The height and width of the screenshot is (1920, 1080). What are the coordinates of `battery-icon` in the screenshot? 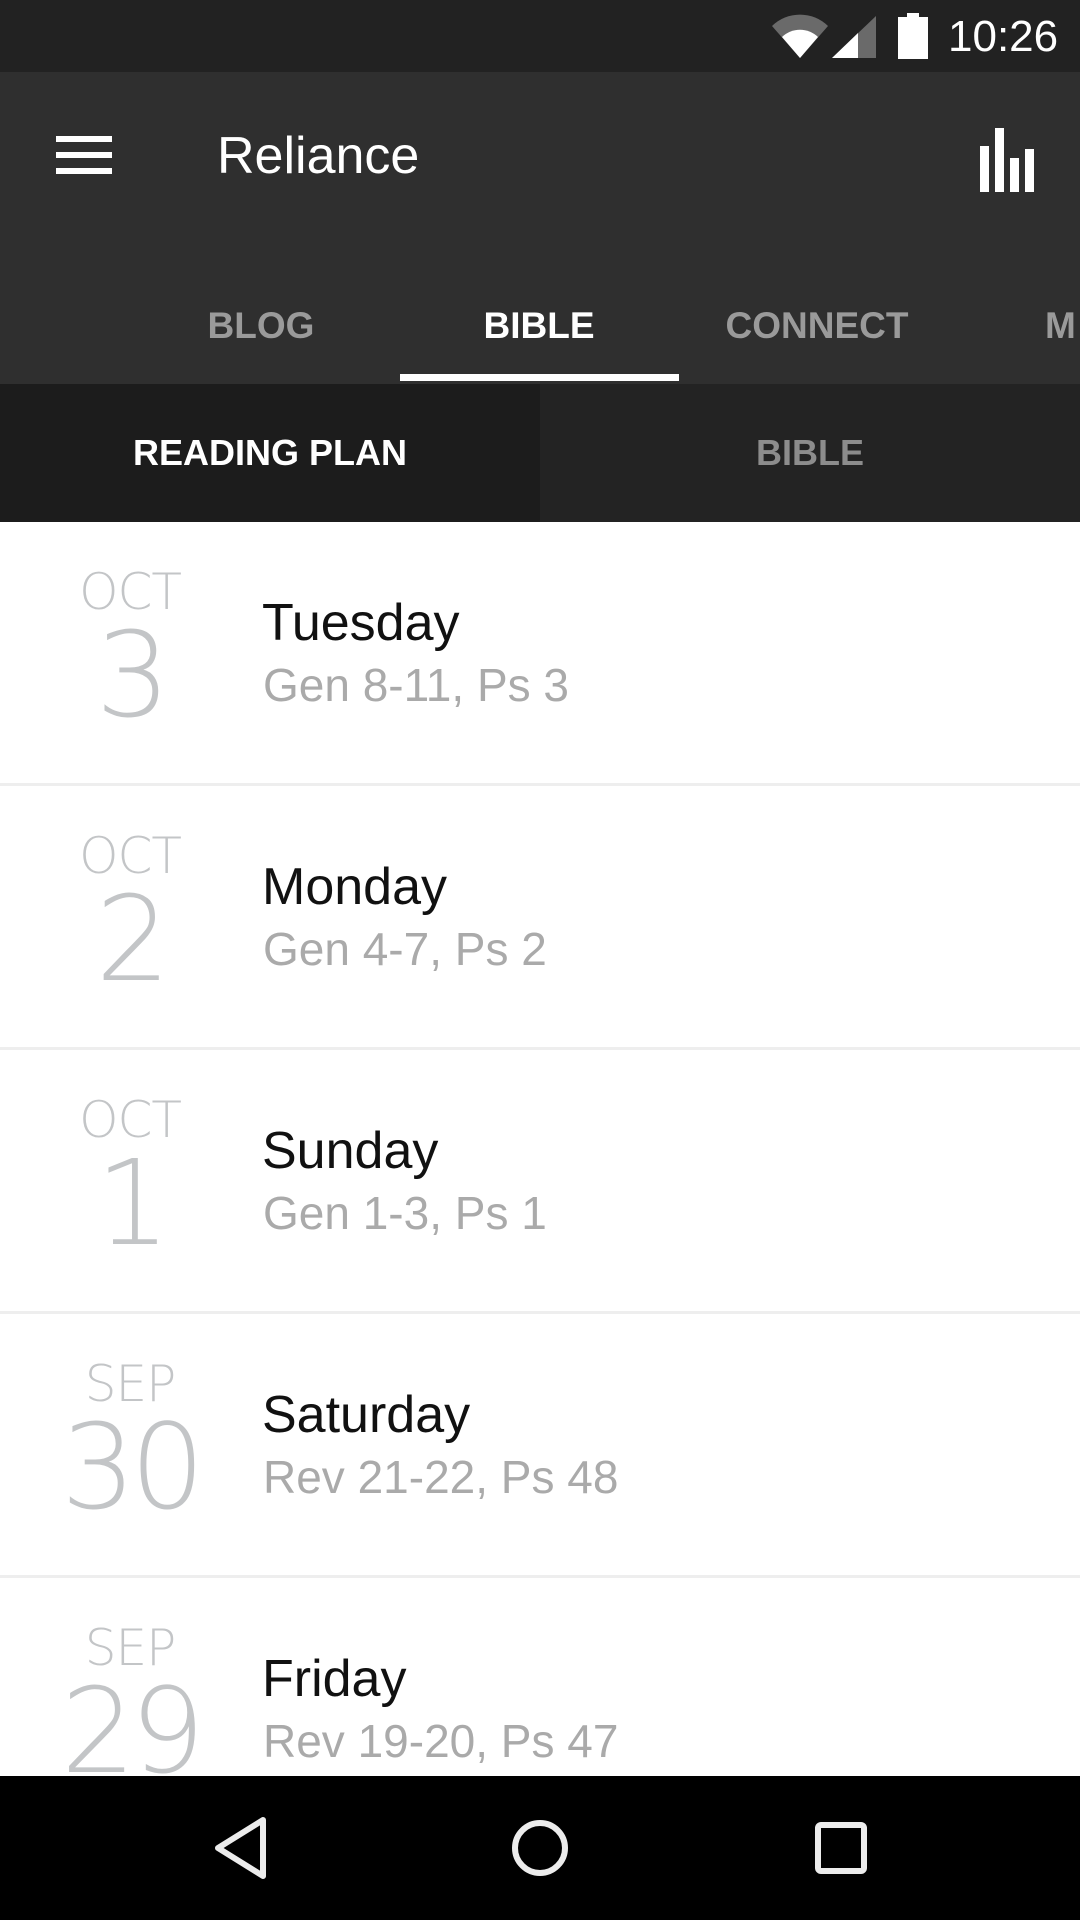 It's located at (913, 36).